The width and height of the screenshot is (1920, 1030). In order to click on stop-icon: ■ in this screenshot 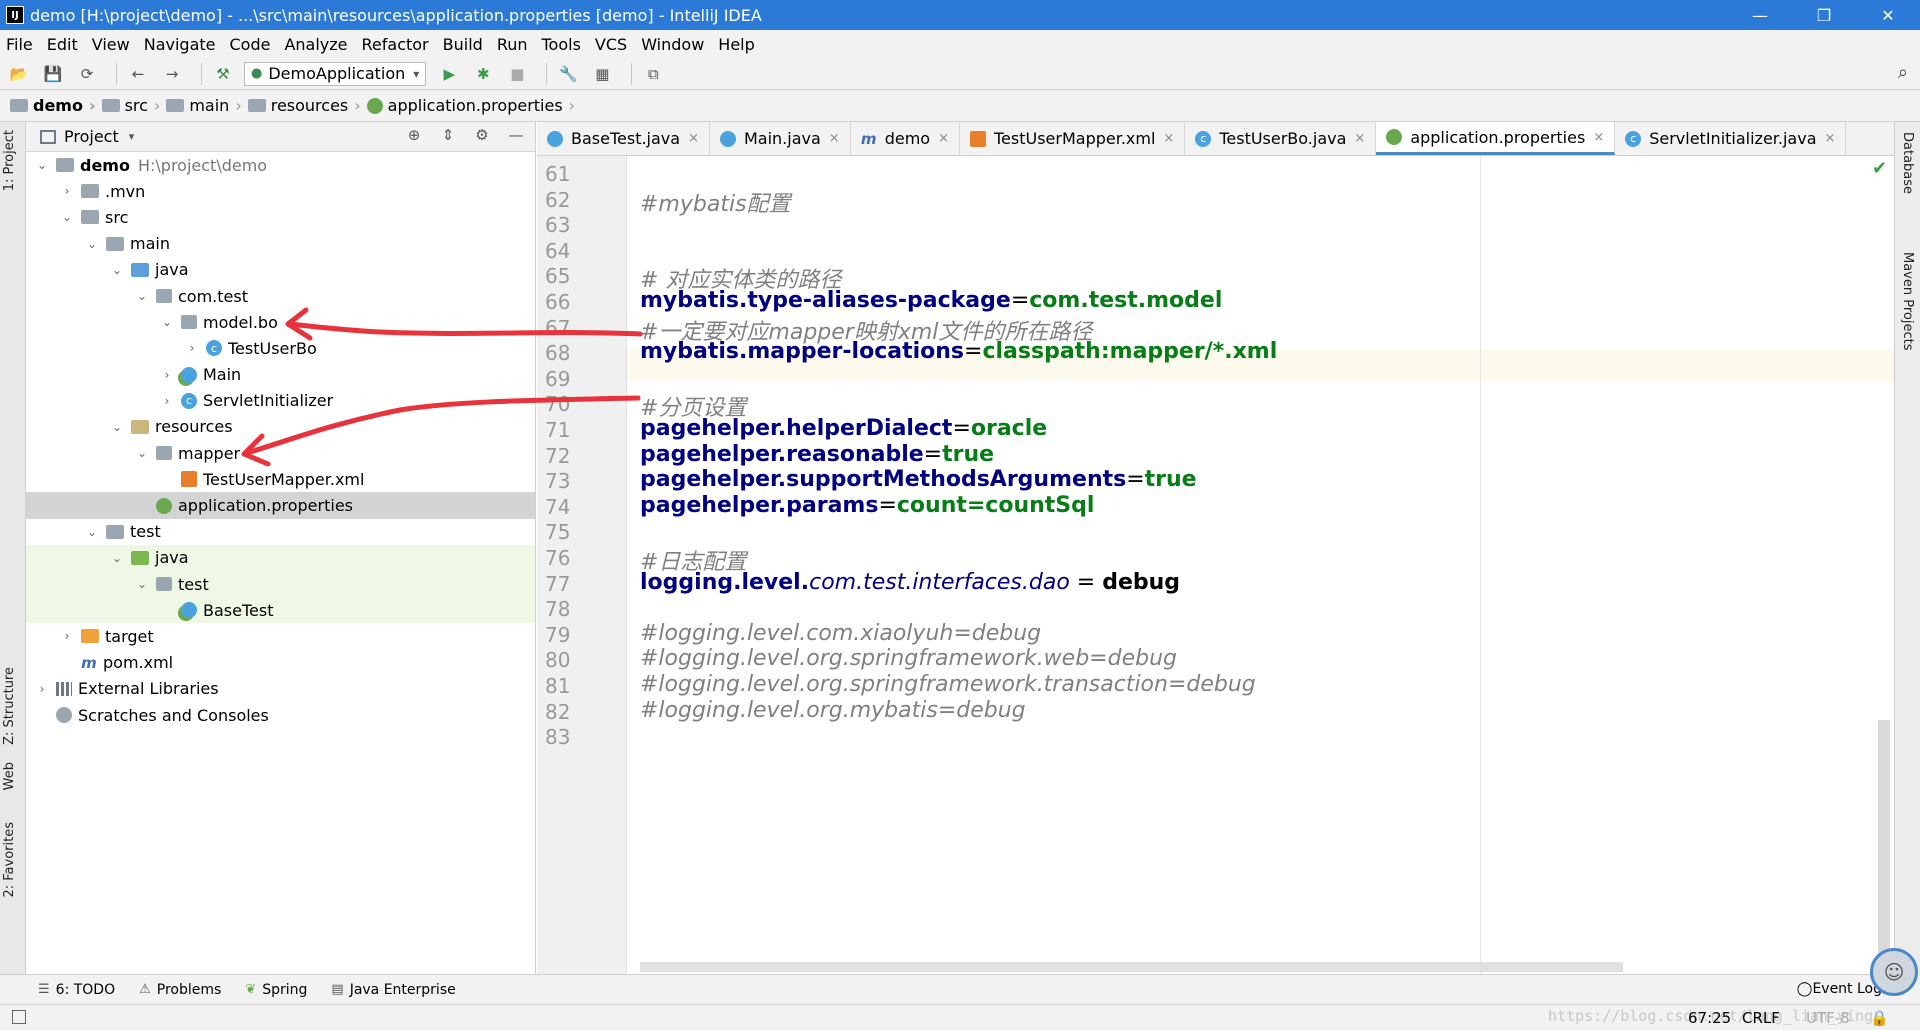, I will do `click(517, 74)`.